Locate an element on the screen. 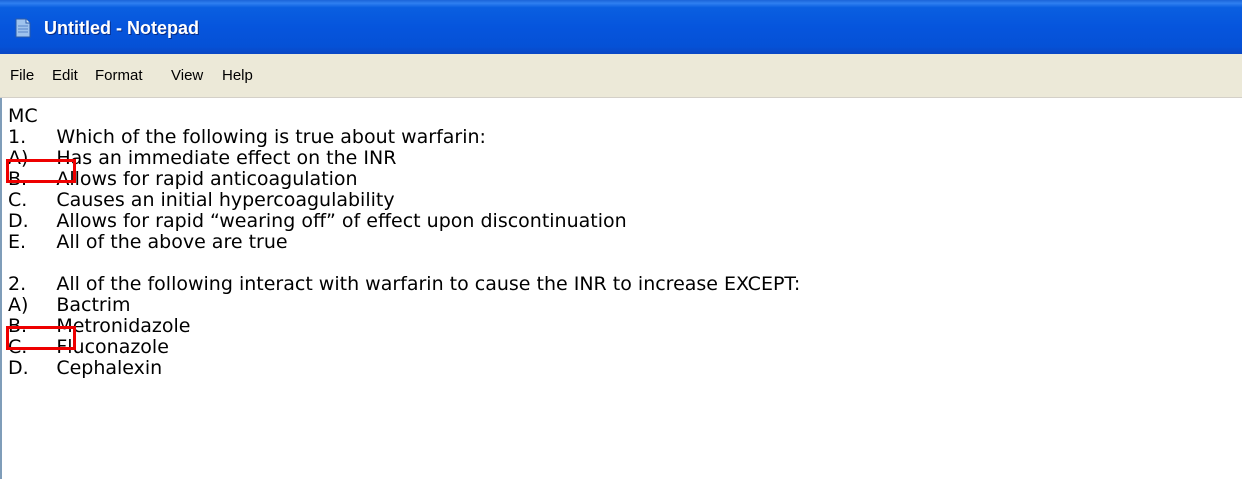 This screenshot has width=1242, height=479. menu-help: Help is located at coordinates (237, 76).